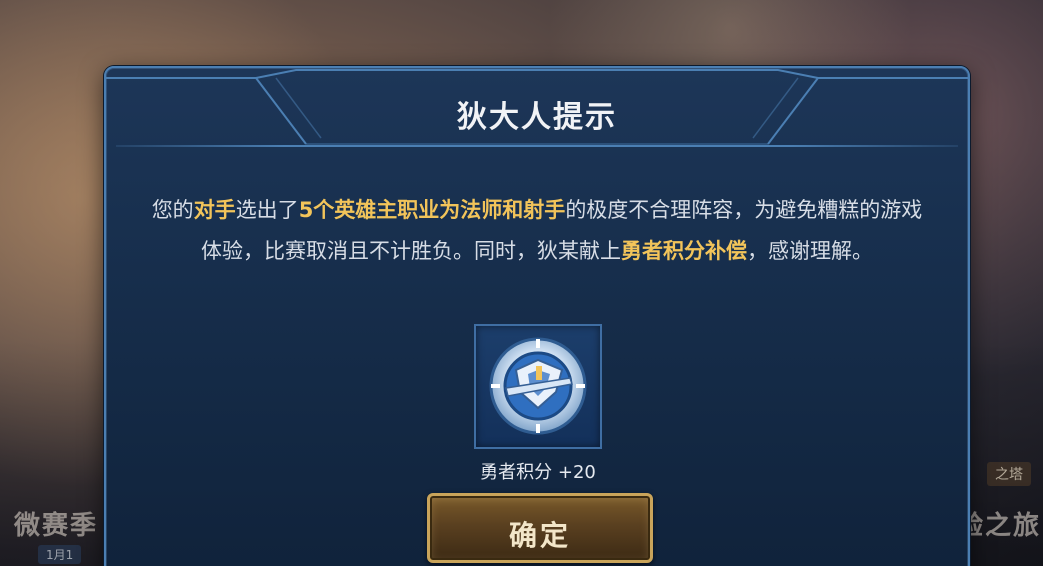  I want to click on message-highlight: 5个英雄主职业为法师和射手, so click(432, 210).